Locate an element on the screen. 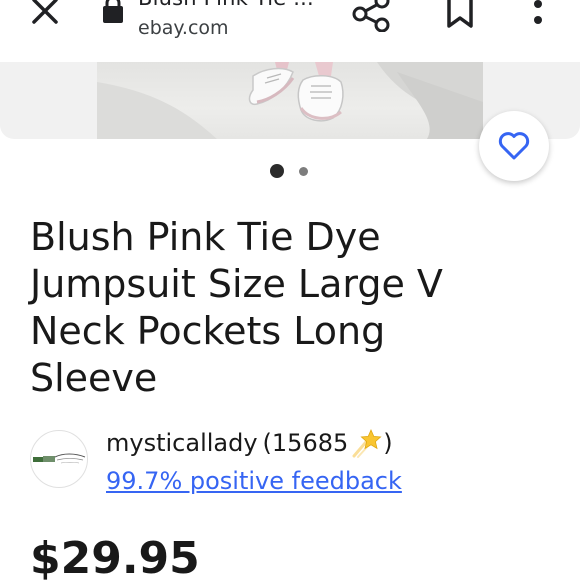  seller-avatar is located at coordinates (59, 459).